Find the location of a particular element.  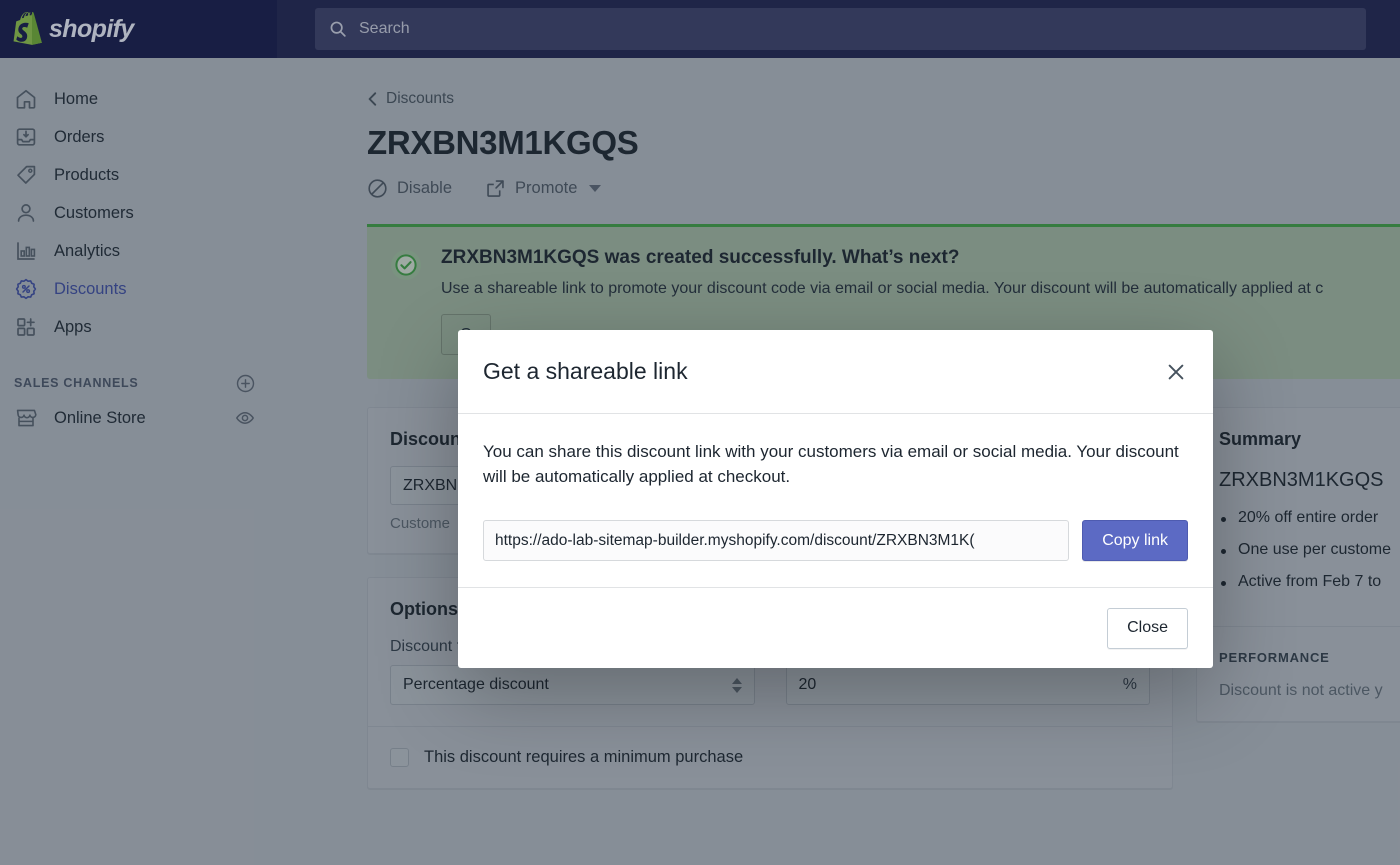

modal-title: Get a shareable link is located at coordinates (585, 371).